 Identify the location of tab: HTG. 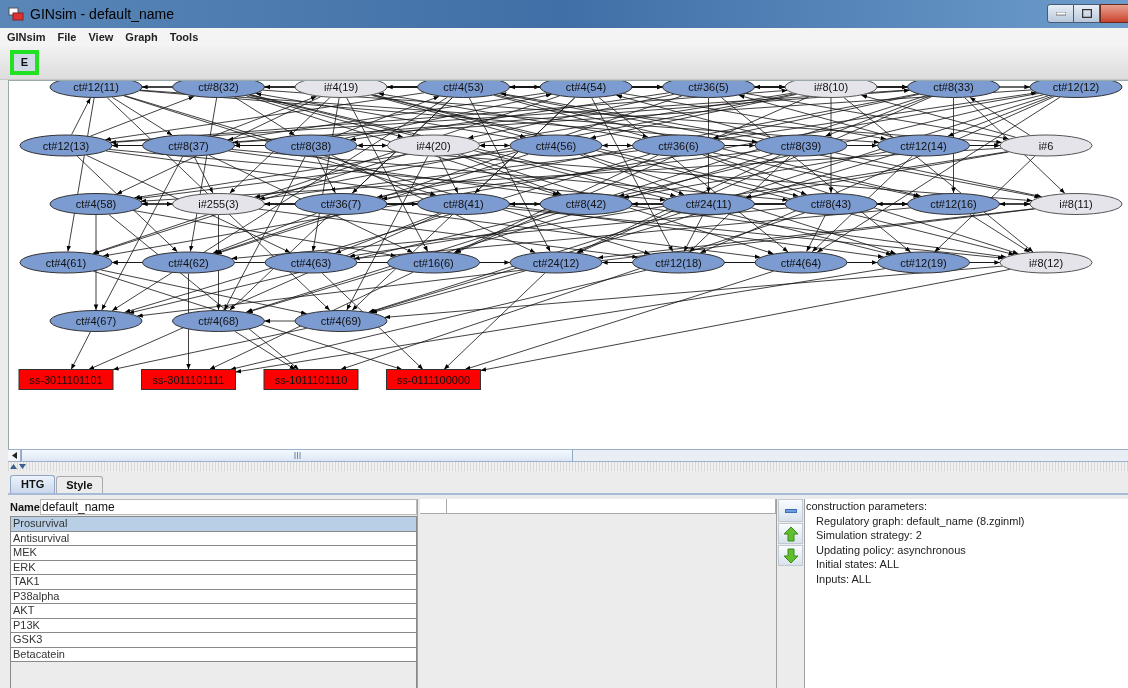
(33, 484).